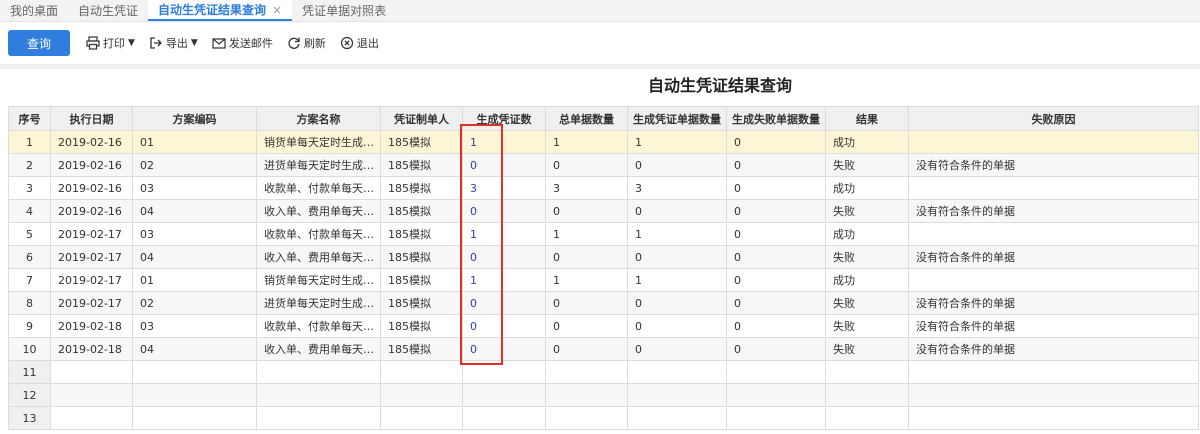 The width and height of the screenshot is (1200, 434). Describe the element at coordinates (220, 10) in the screenshot. I see `tab-voucher-result-query: 自动生凭证结果查询 ×` at that location.